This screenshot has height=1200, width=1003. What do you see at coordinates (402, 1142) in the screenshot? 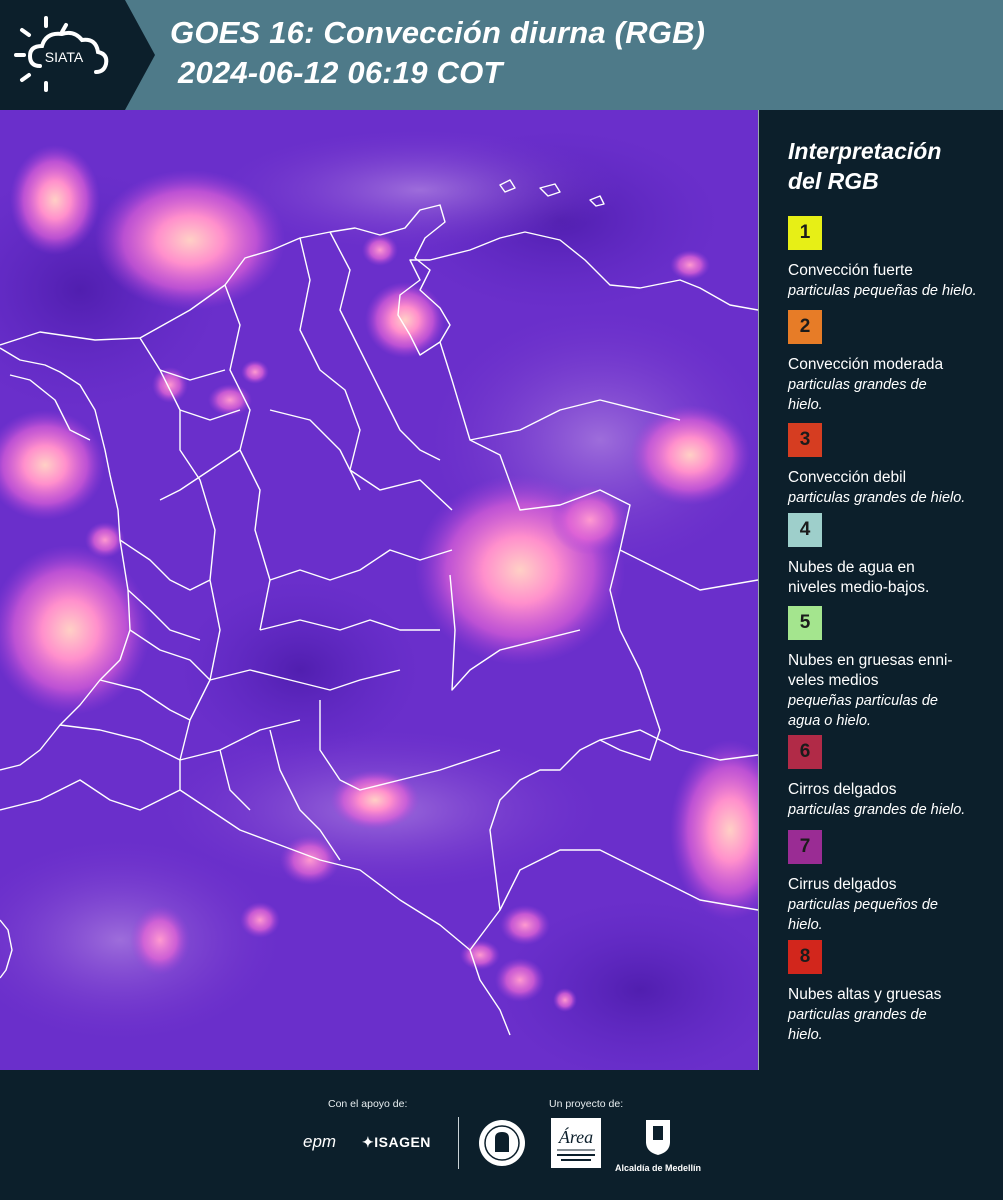
I see `isagen-text: ISAGEN` at bounding box center [402, 1142].